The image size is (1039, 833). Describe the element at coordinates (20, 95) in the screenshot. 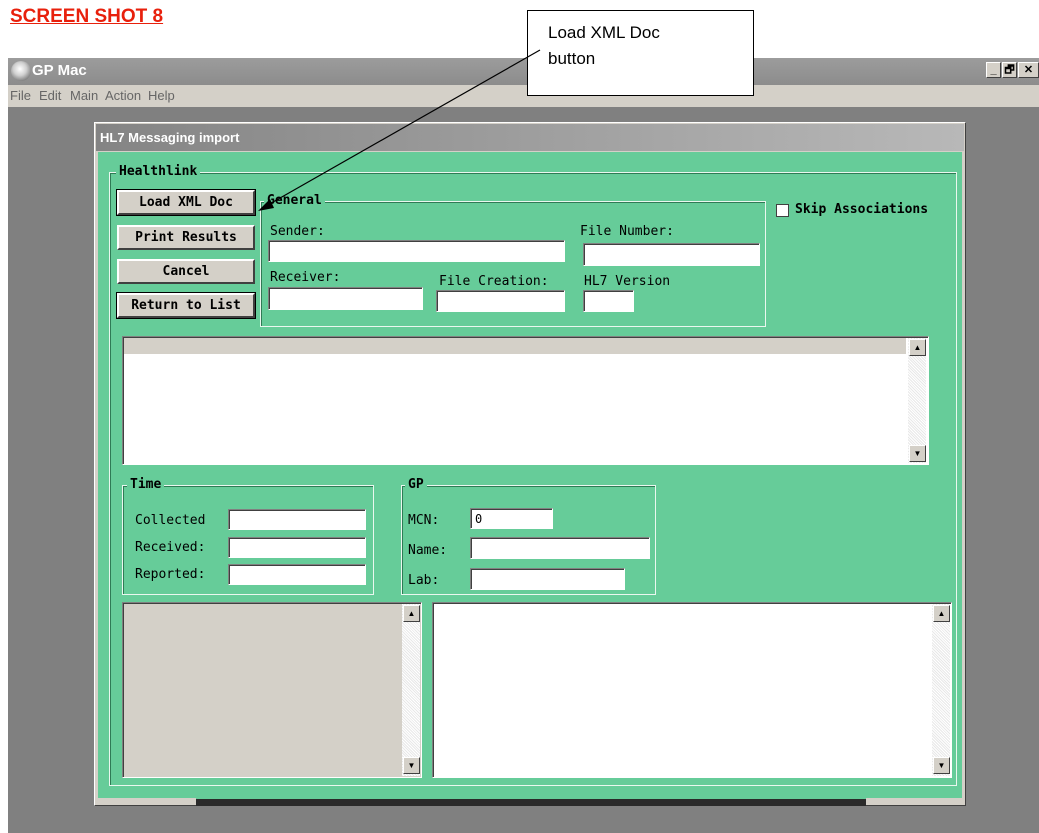

I see `menu-file: File` at that location.